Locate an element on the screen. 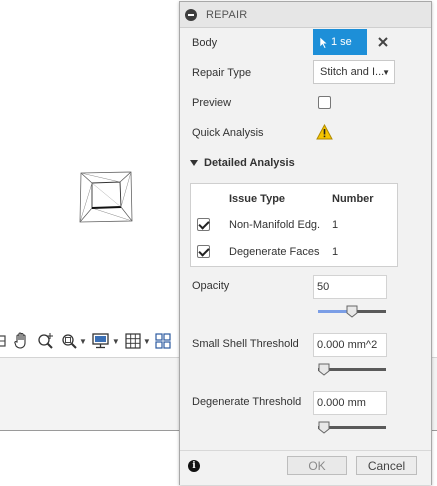  dialog-title: REPAIR is located at coordinates (227, 14).